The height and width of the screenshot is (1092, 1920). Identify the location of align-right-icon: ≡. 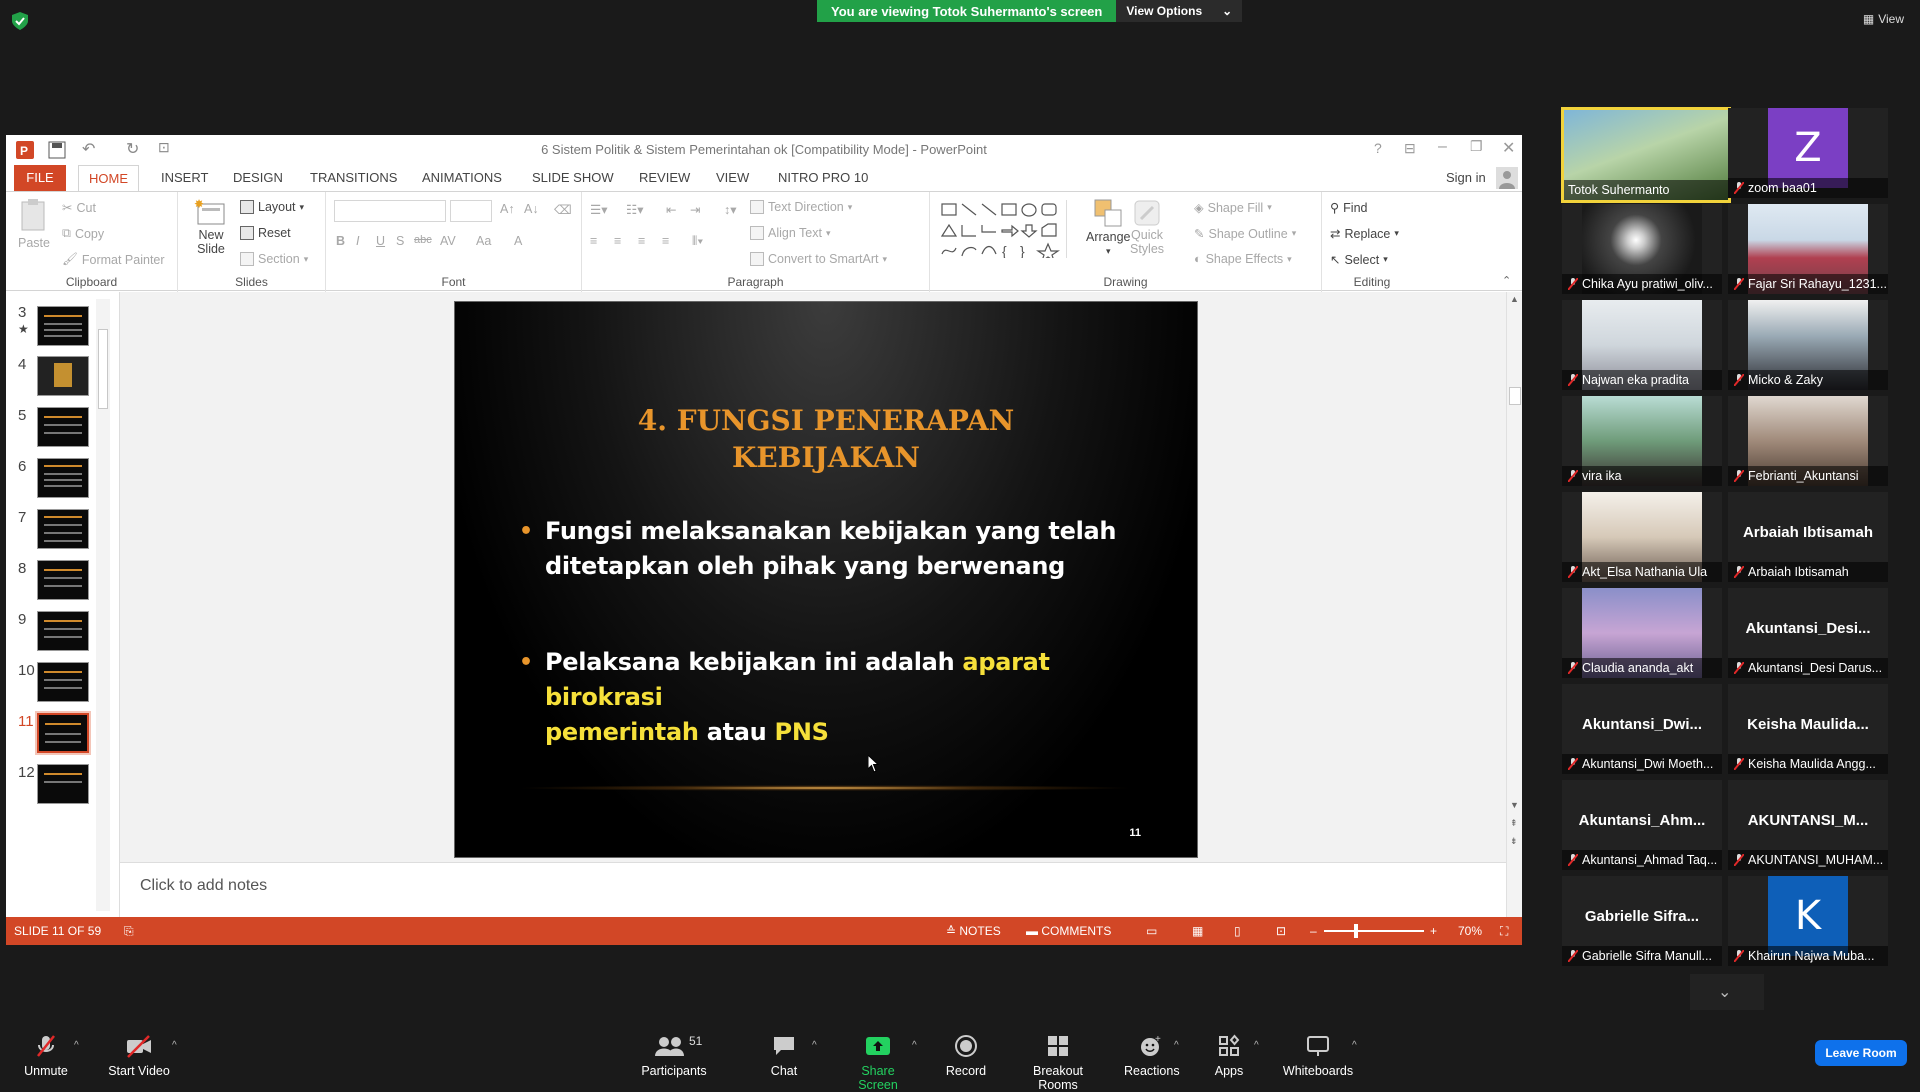
(641, 241).